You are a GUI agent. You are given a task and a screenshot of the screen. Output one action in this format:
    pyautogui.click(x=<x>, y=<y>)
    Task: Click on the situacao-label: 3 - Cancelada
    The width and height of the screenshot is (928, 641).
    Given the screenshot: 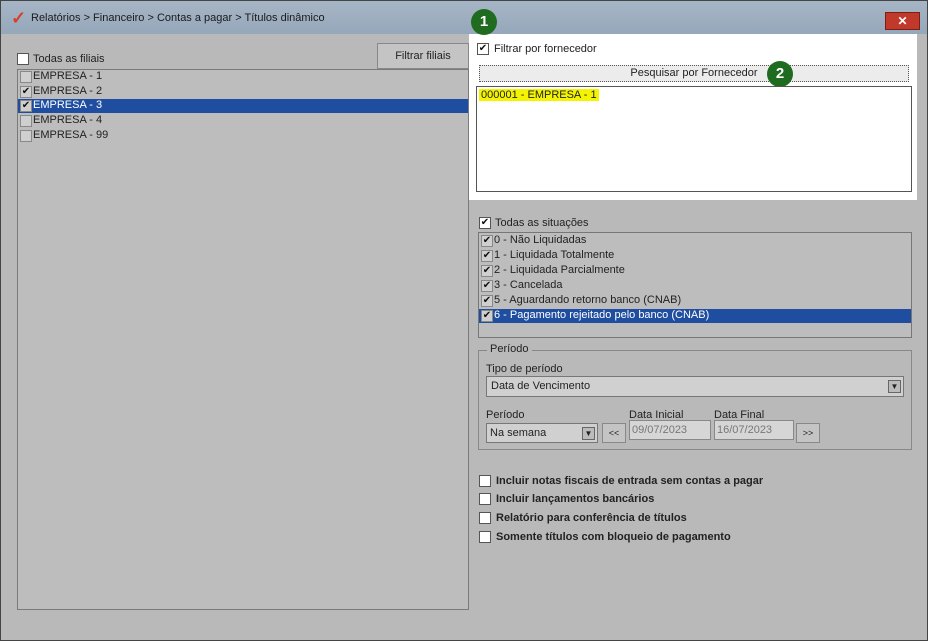 What is the action you would take?
    pyautogui.click(x=528, y=285)
    